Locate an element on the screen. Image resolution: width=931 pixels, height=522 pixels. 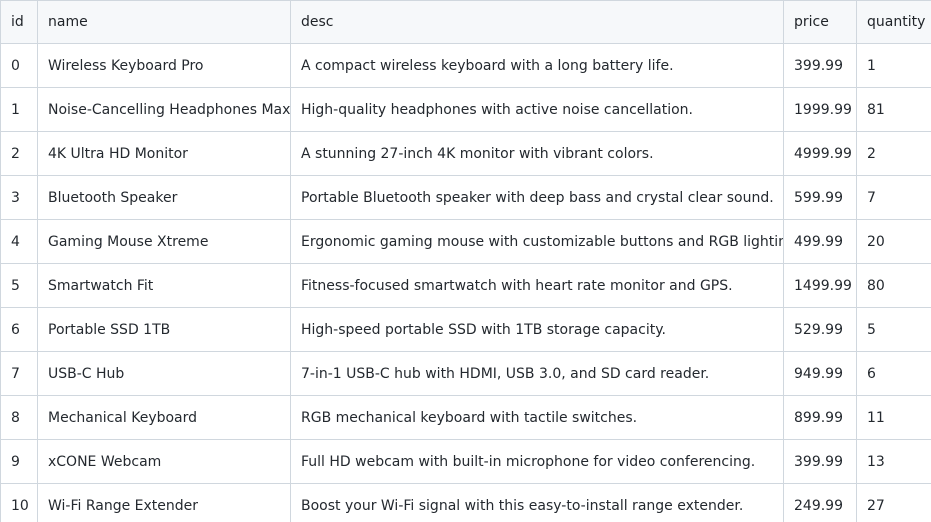
cell-price: 1999.99 is located at coordinates (820, 109).